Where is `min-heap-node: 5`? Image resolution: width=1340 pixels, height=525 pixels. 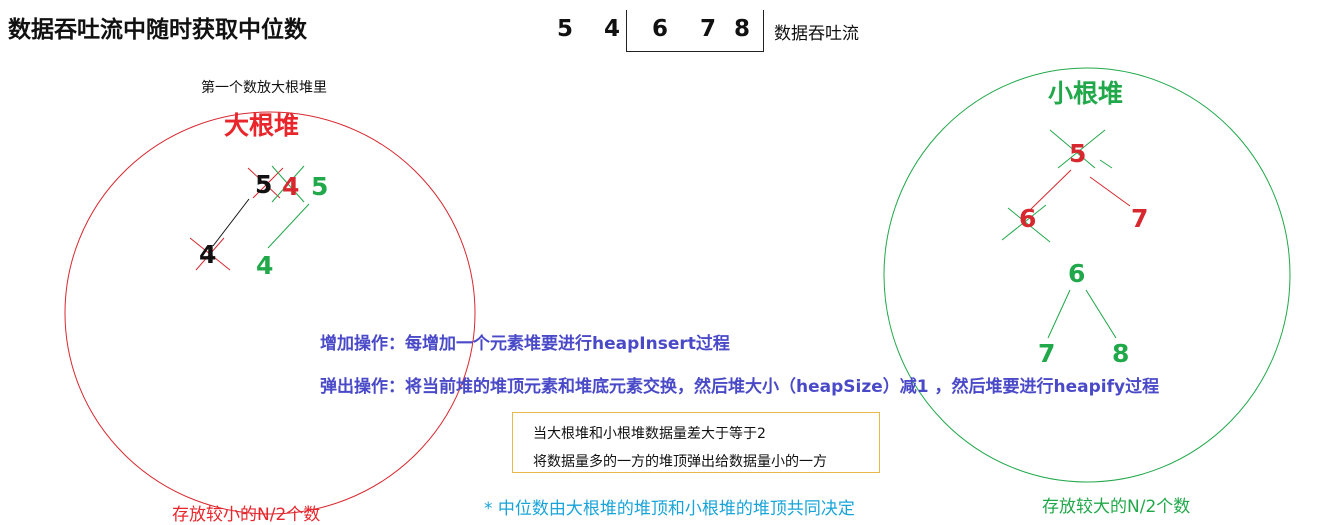 min-heap-node: 5 is located at coordinates (1078, 153).